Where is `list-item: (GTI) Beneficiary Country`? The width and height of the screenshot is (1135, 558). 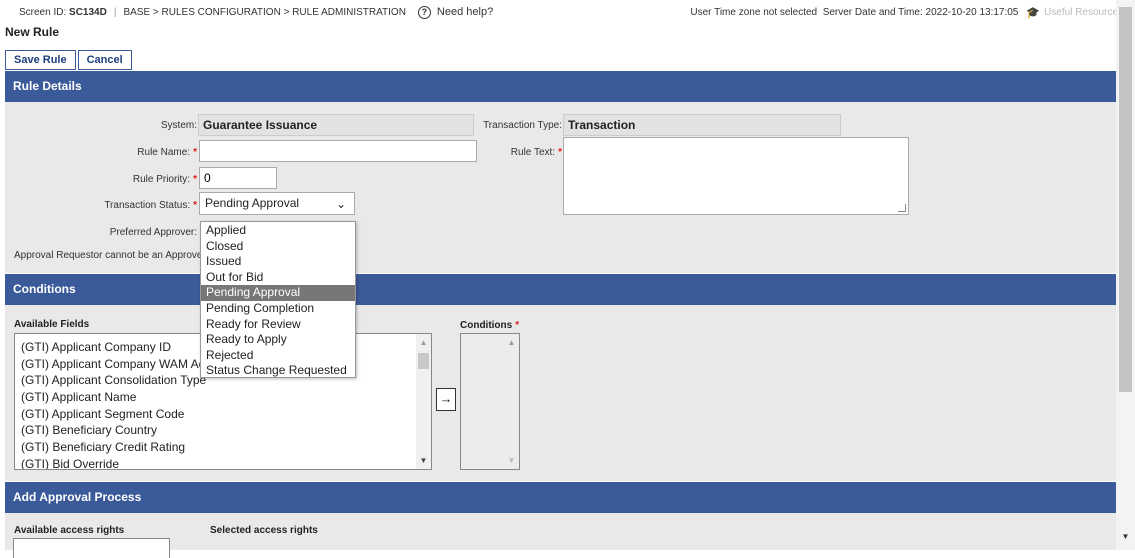 list-item: (GTI) Beneficiary Country is located at coordinates (223, 430).